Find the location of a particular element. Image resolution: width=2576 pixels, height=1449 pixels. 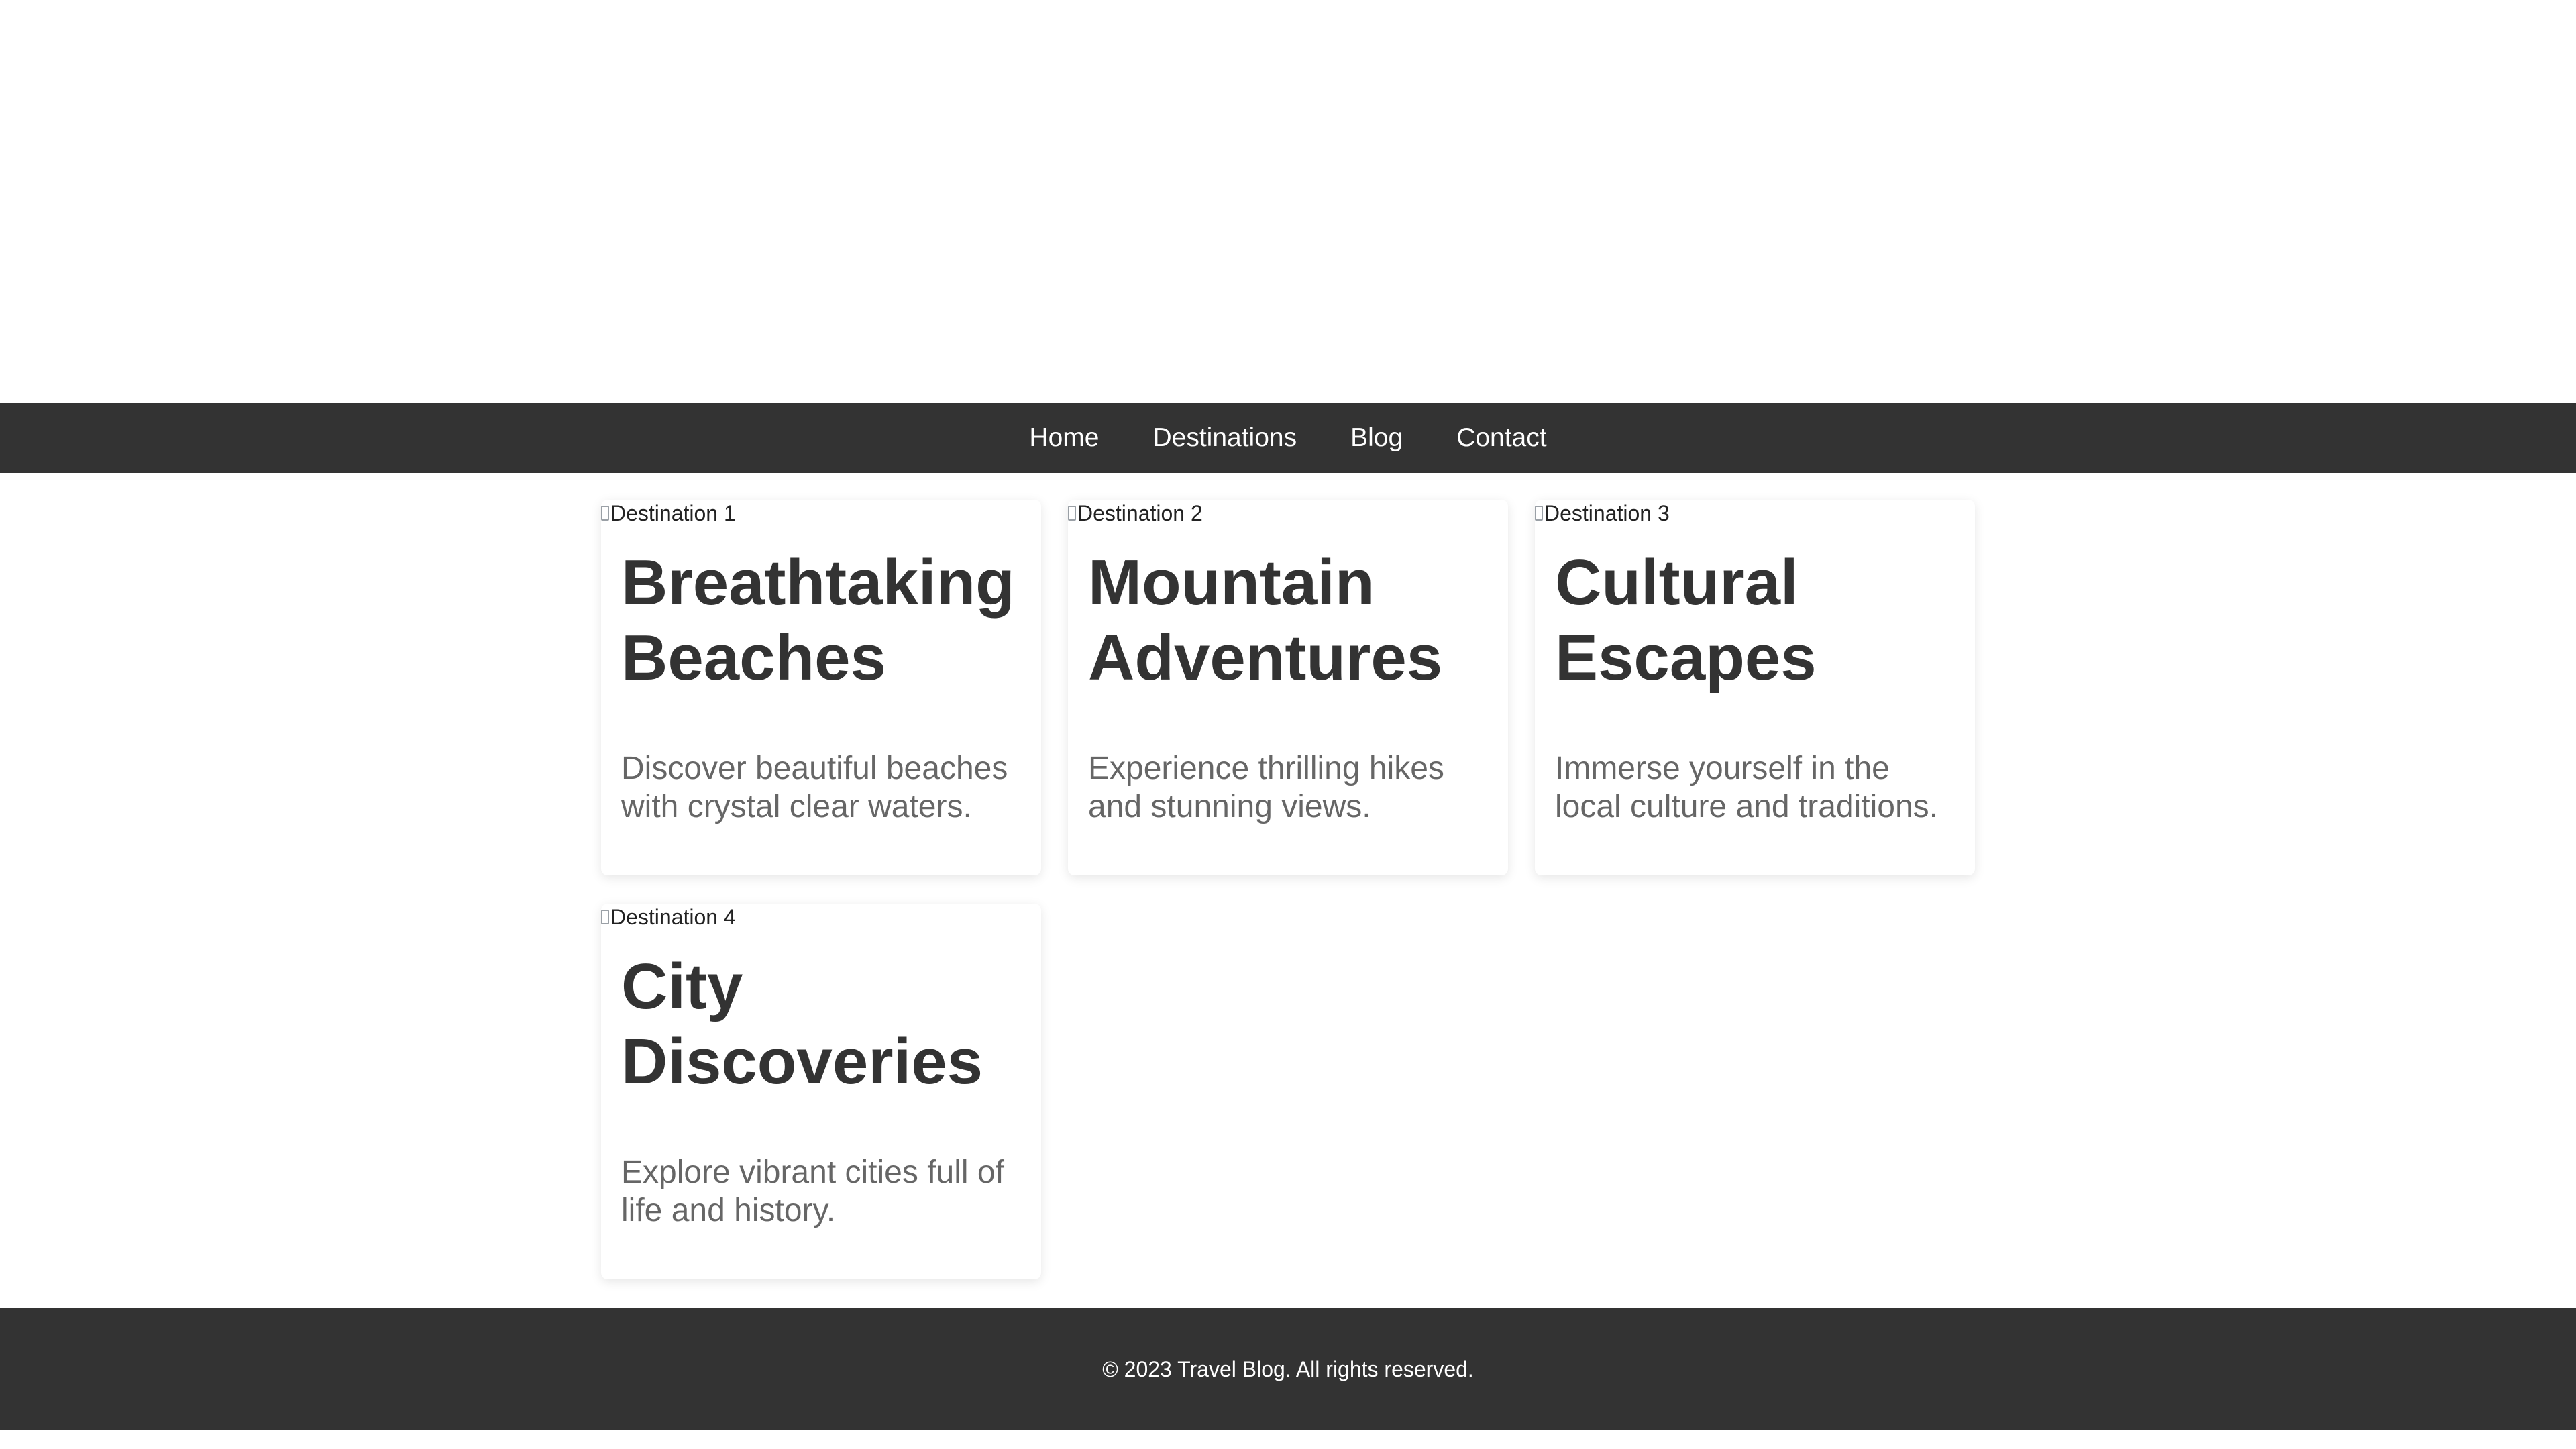

card-title: Mountain Adventures is located at coordinates (1265, 620).